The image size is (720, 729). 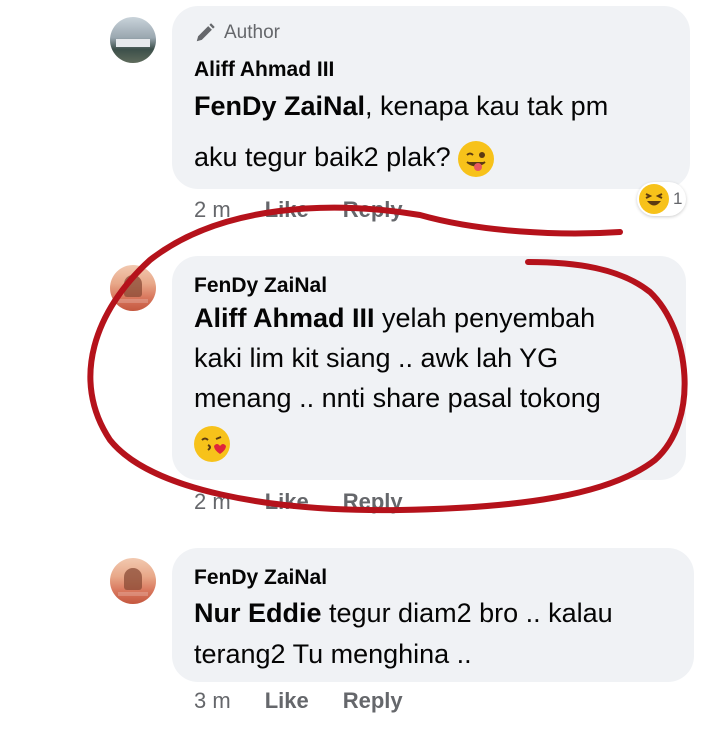 I want to click on author-badge-label: Author, so click(x=252, y=32).